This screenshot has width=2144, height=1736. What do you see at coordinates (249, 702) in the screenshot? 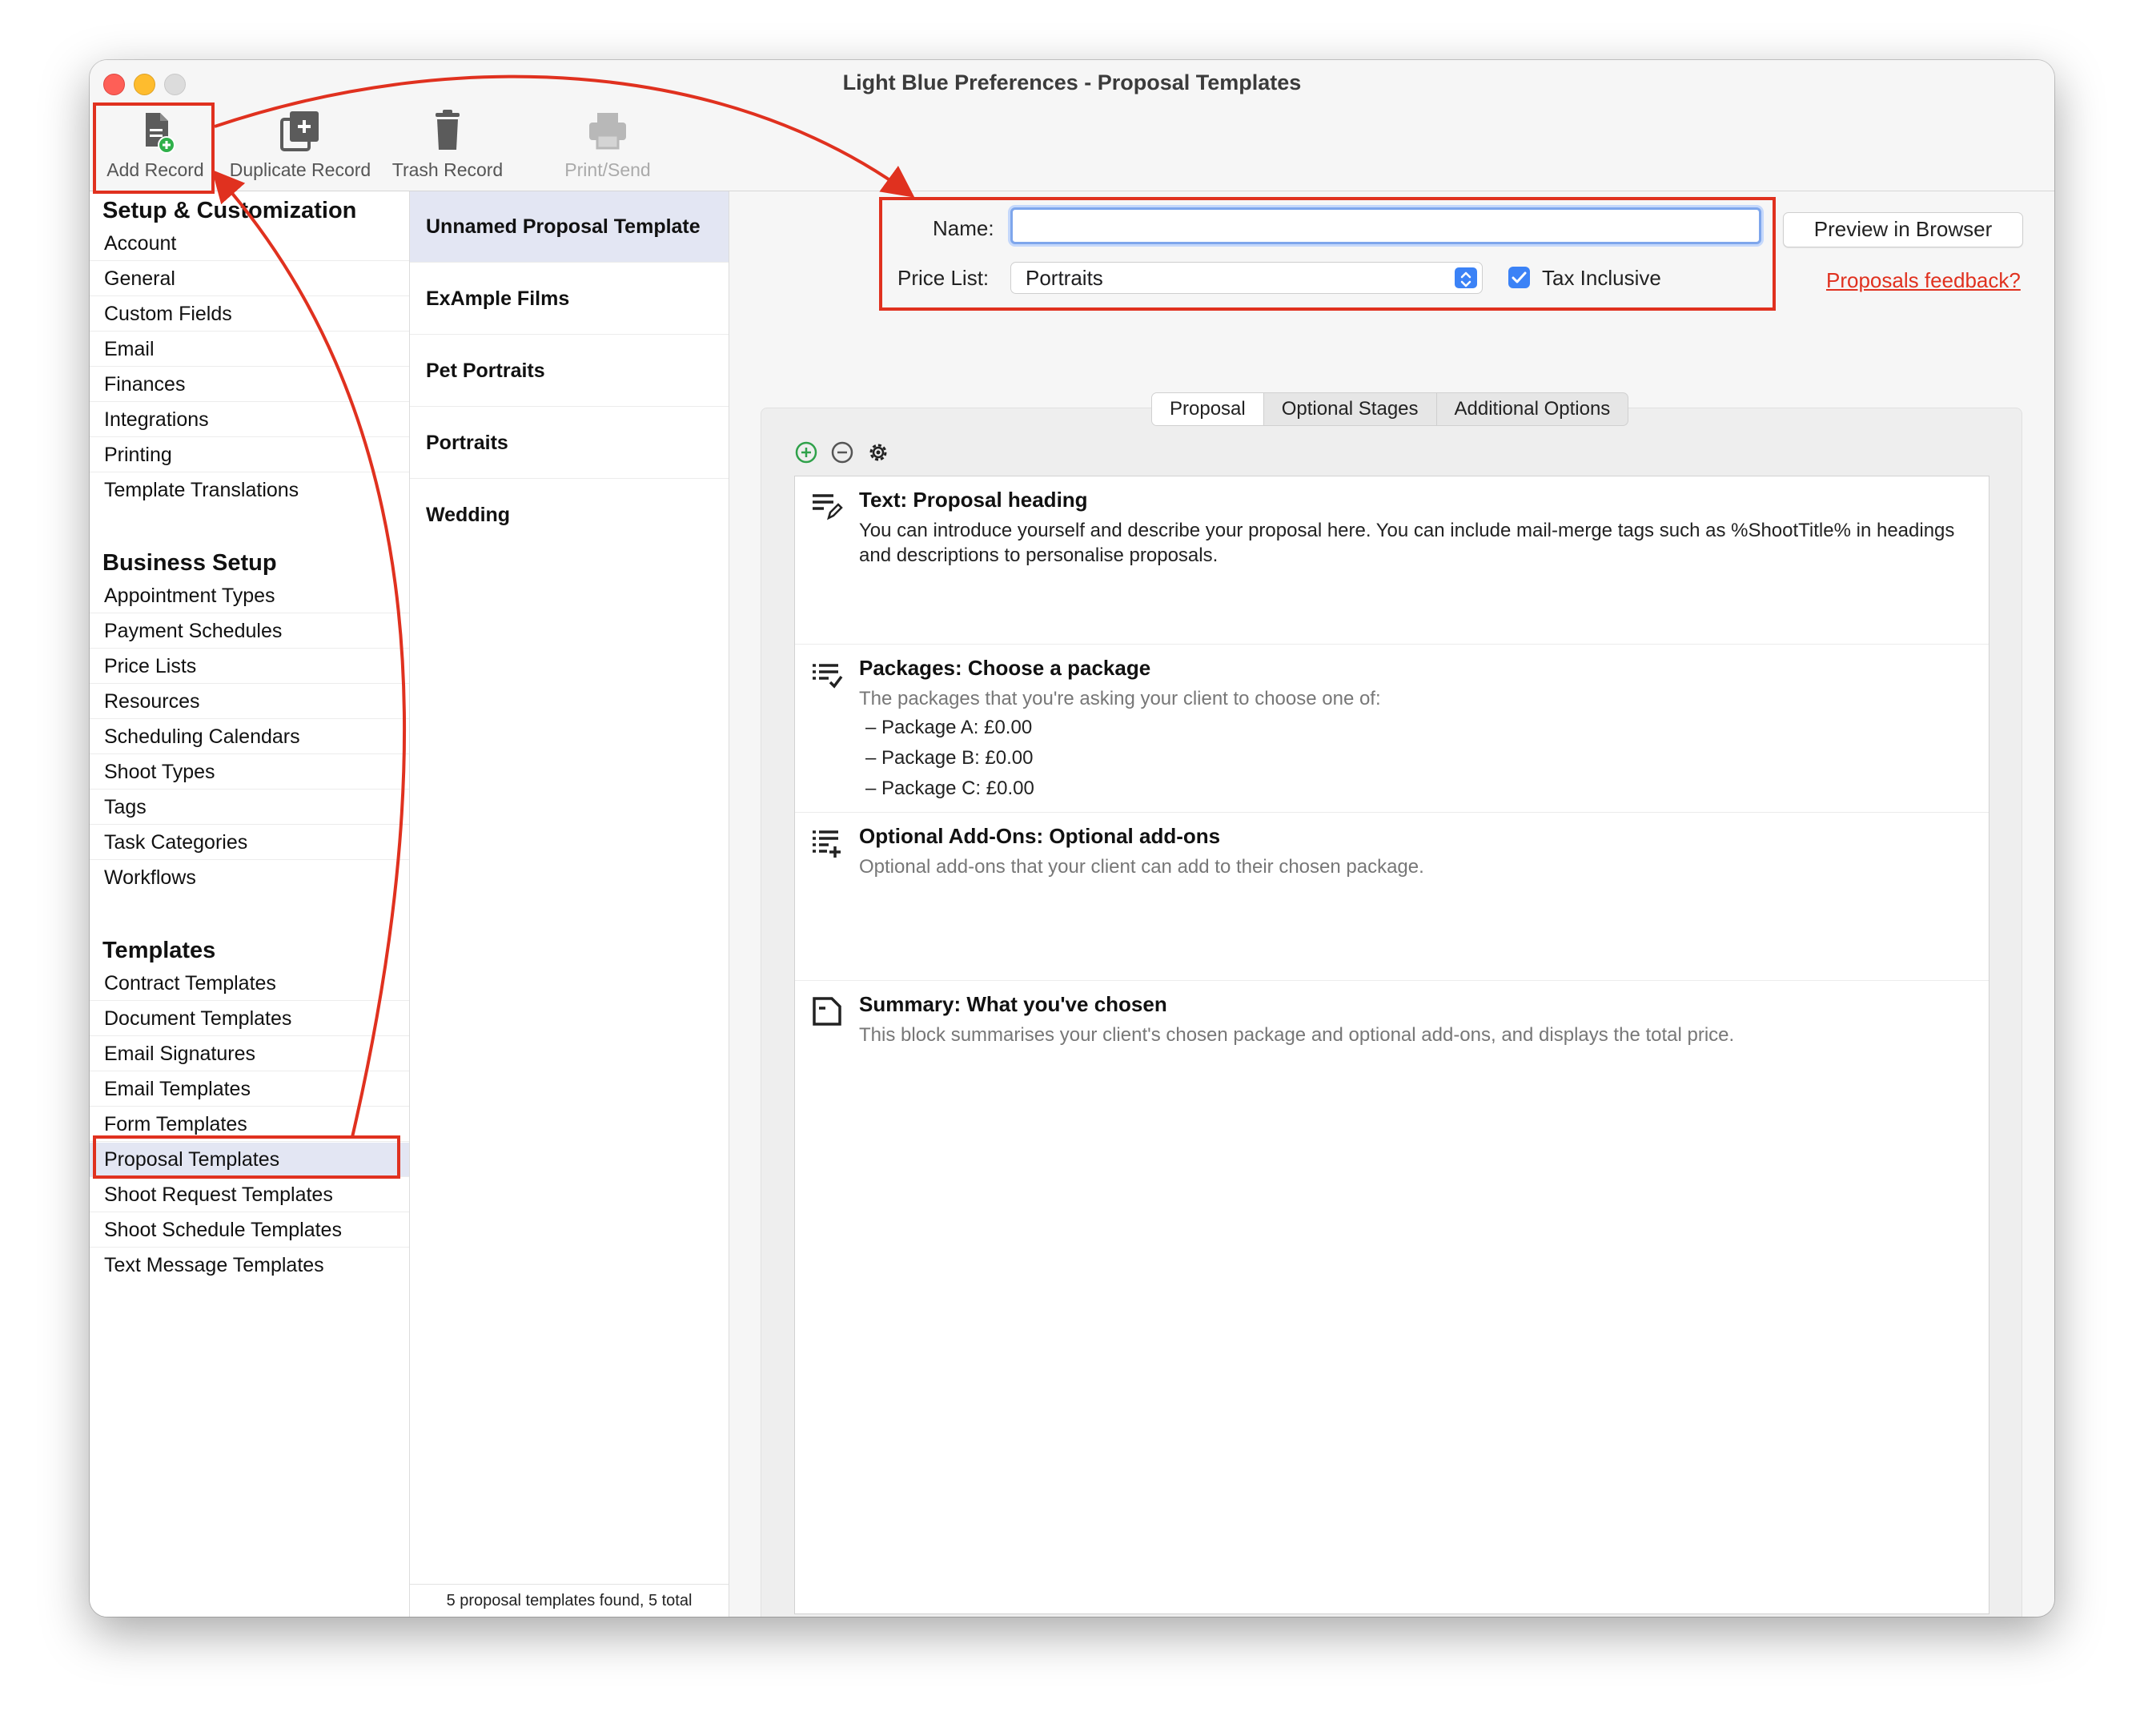
I see `sidebar-item-resources: Resources` at bounding box center [249, 702].